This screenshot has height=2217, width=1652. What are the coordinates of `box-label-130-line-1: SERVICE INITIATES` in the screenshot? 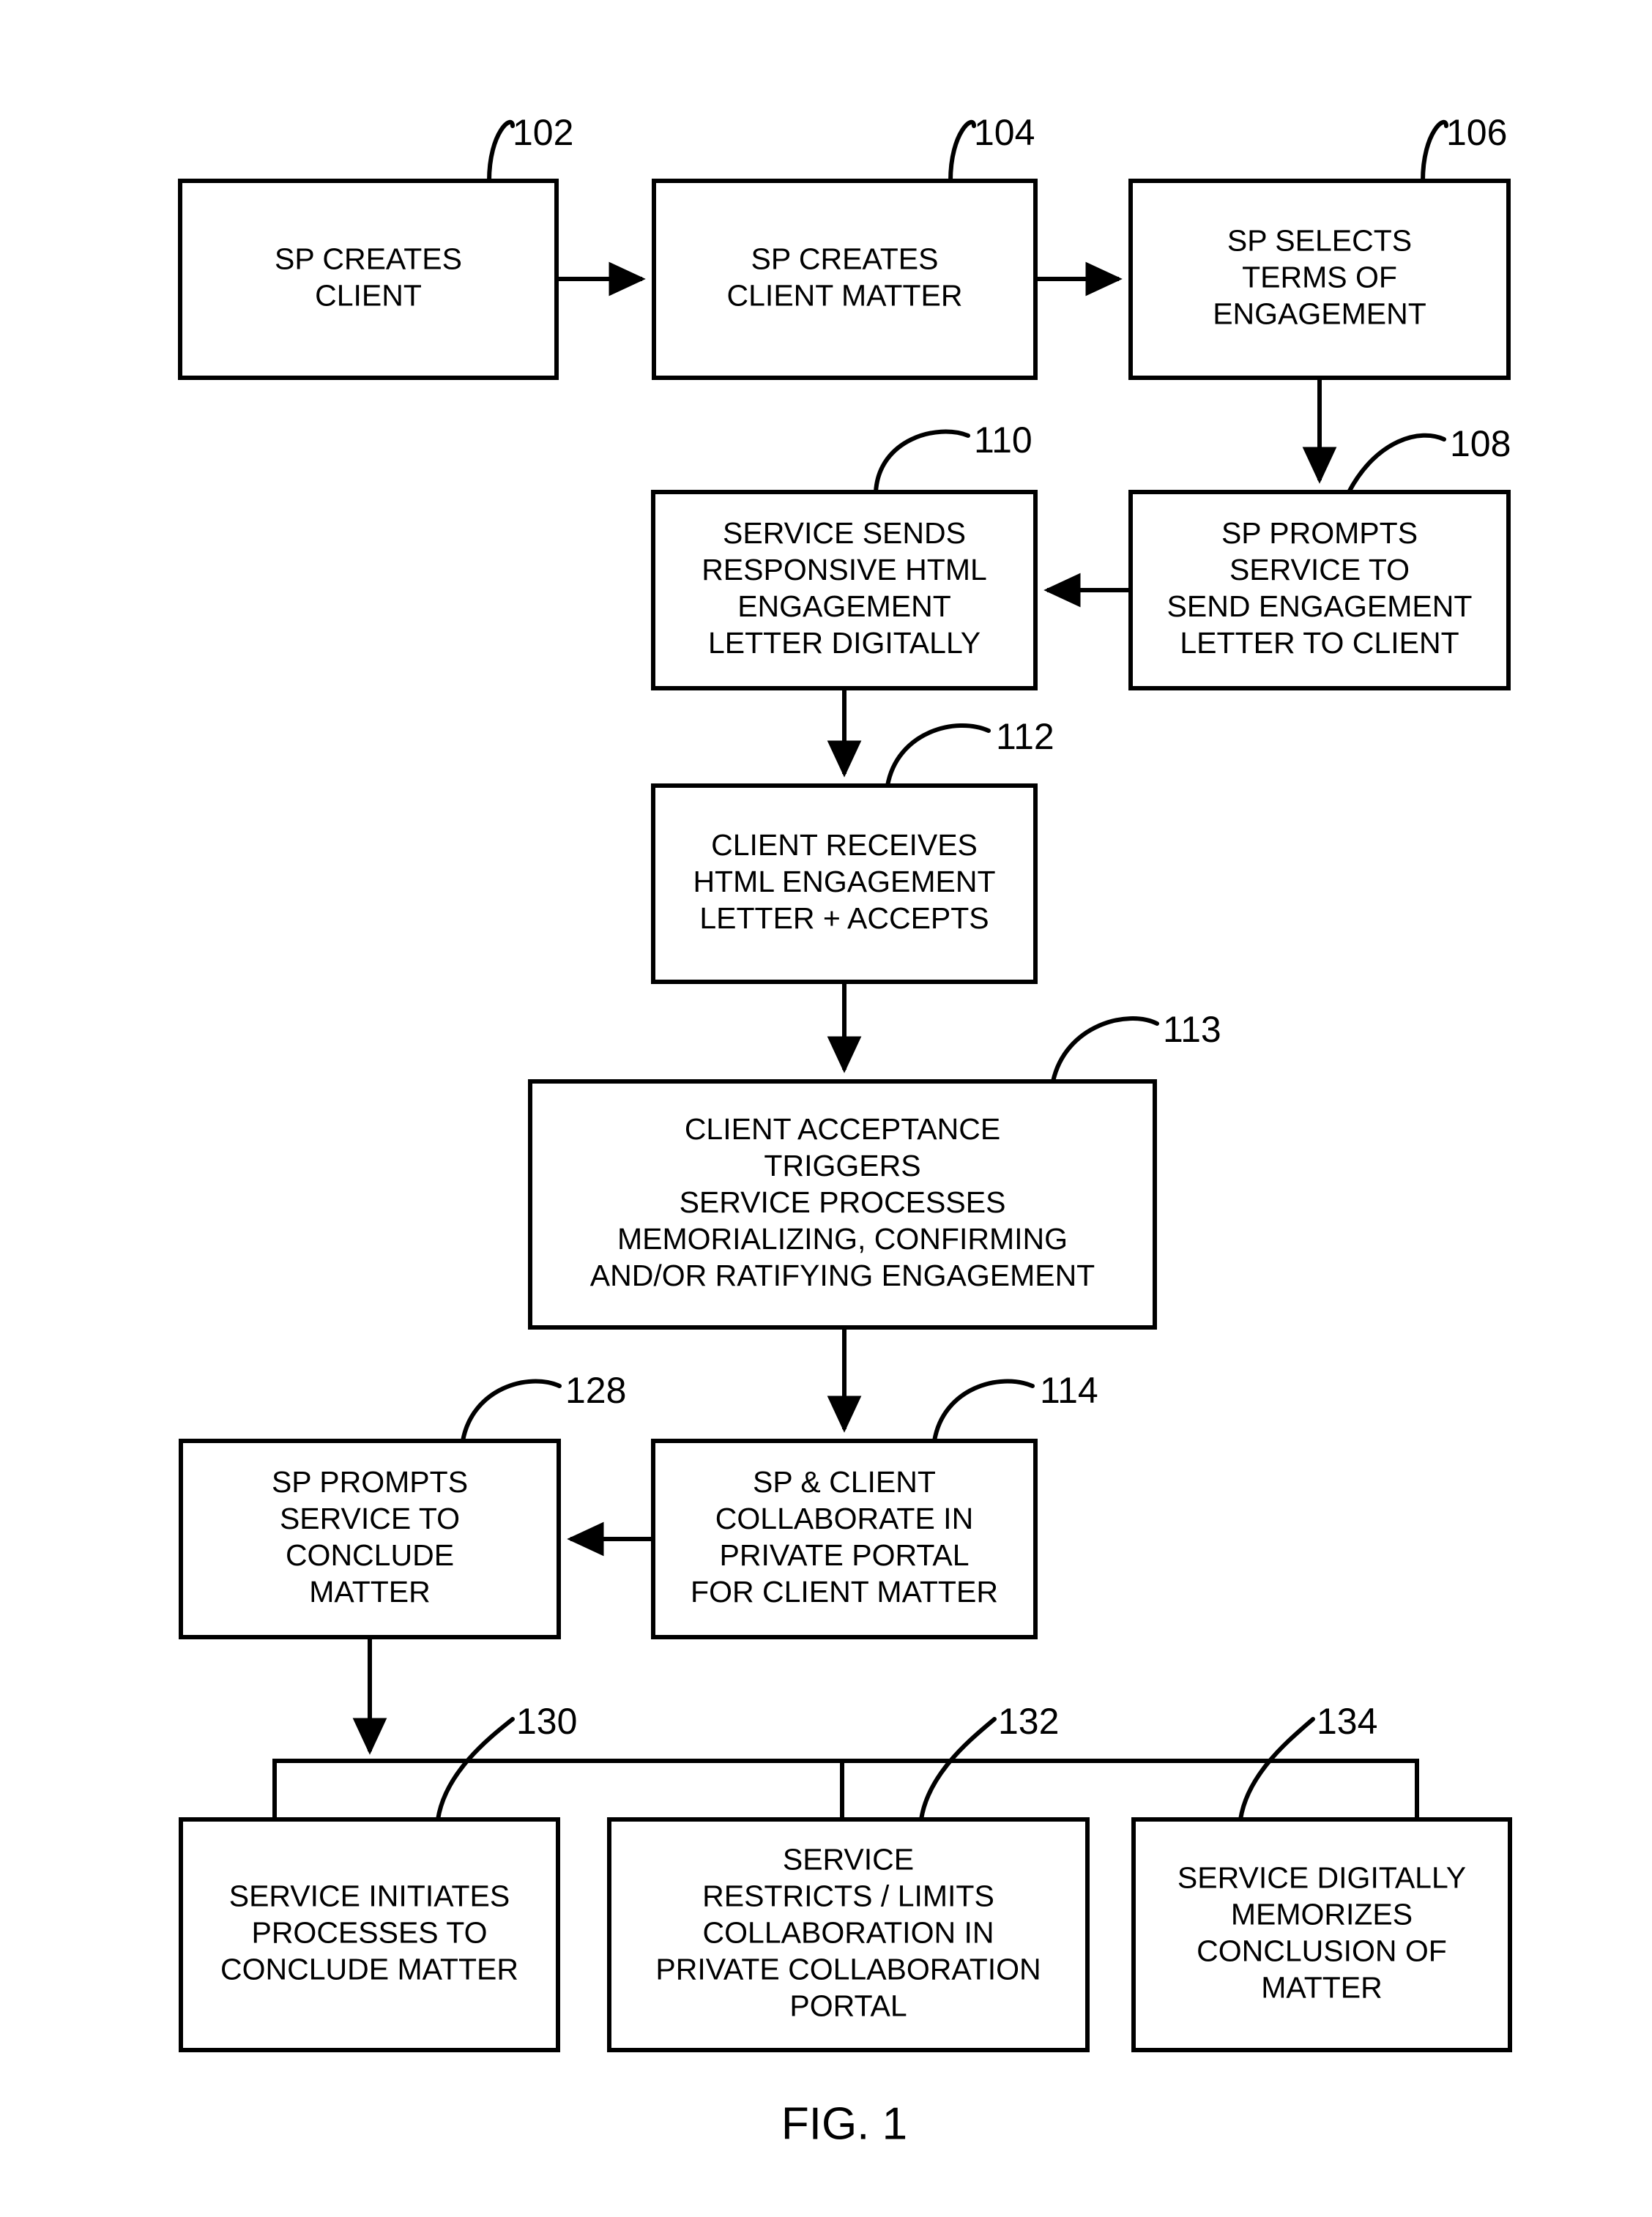 It's located at (370, 1896).